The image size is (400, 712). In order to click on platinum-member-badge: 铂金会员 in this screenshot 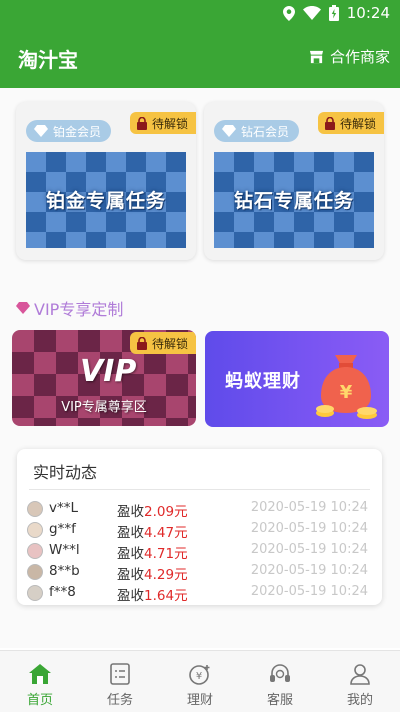, I will do `click(69, 131)`.